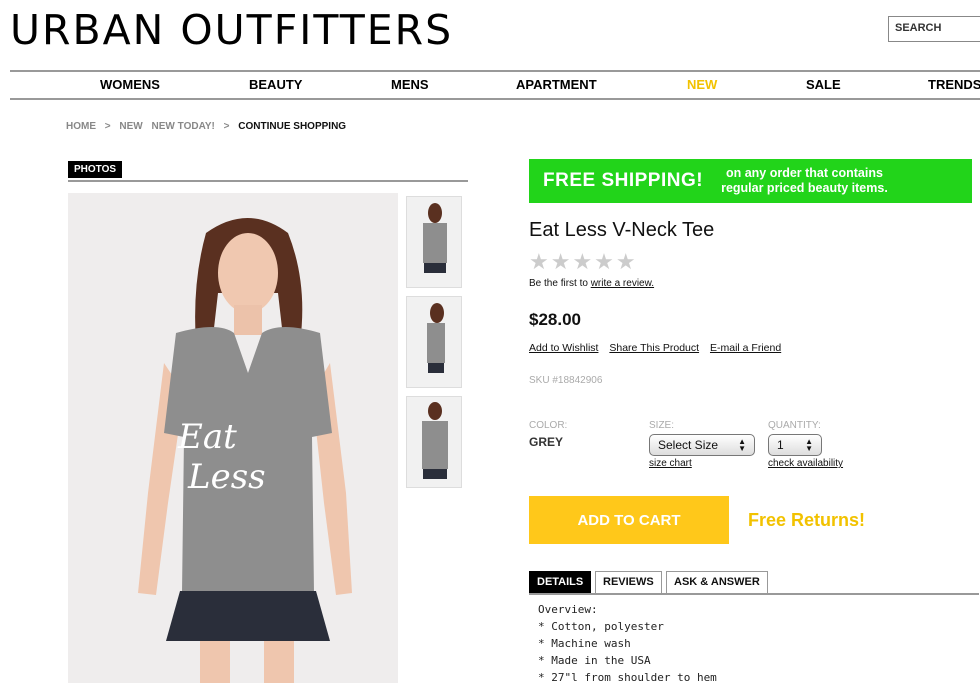  What do you see at coordinates (627, 677) in the screenshot?
I see `details-bullet: * 27"l from shoulder to hem` at bounding box center [627, 677].